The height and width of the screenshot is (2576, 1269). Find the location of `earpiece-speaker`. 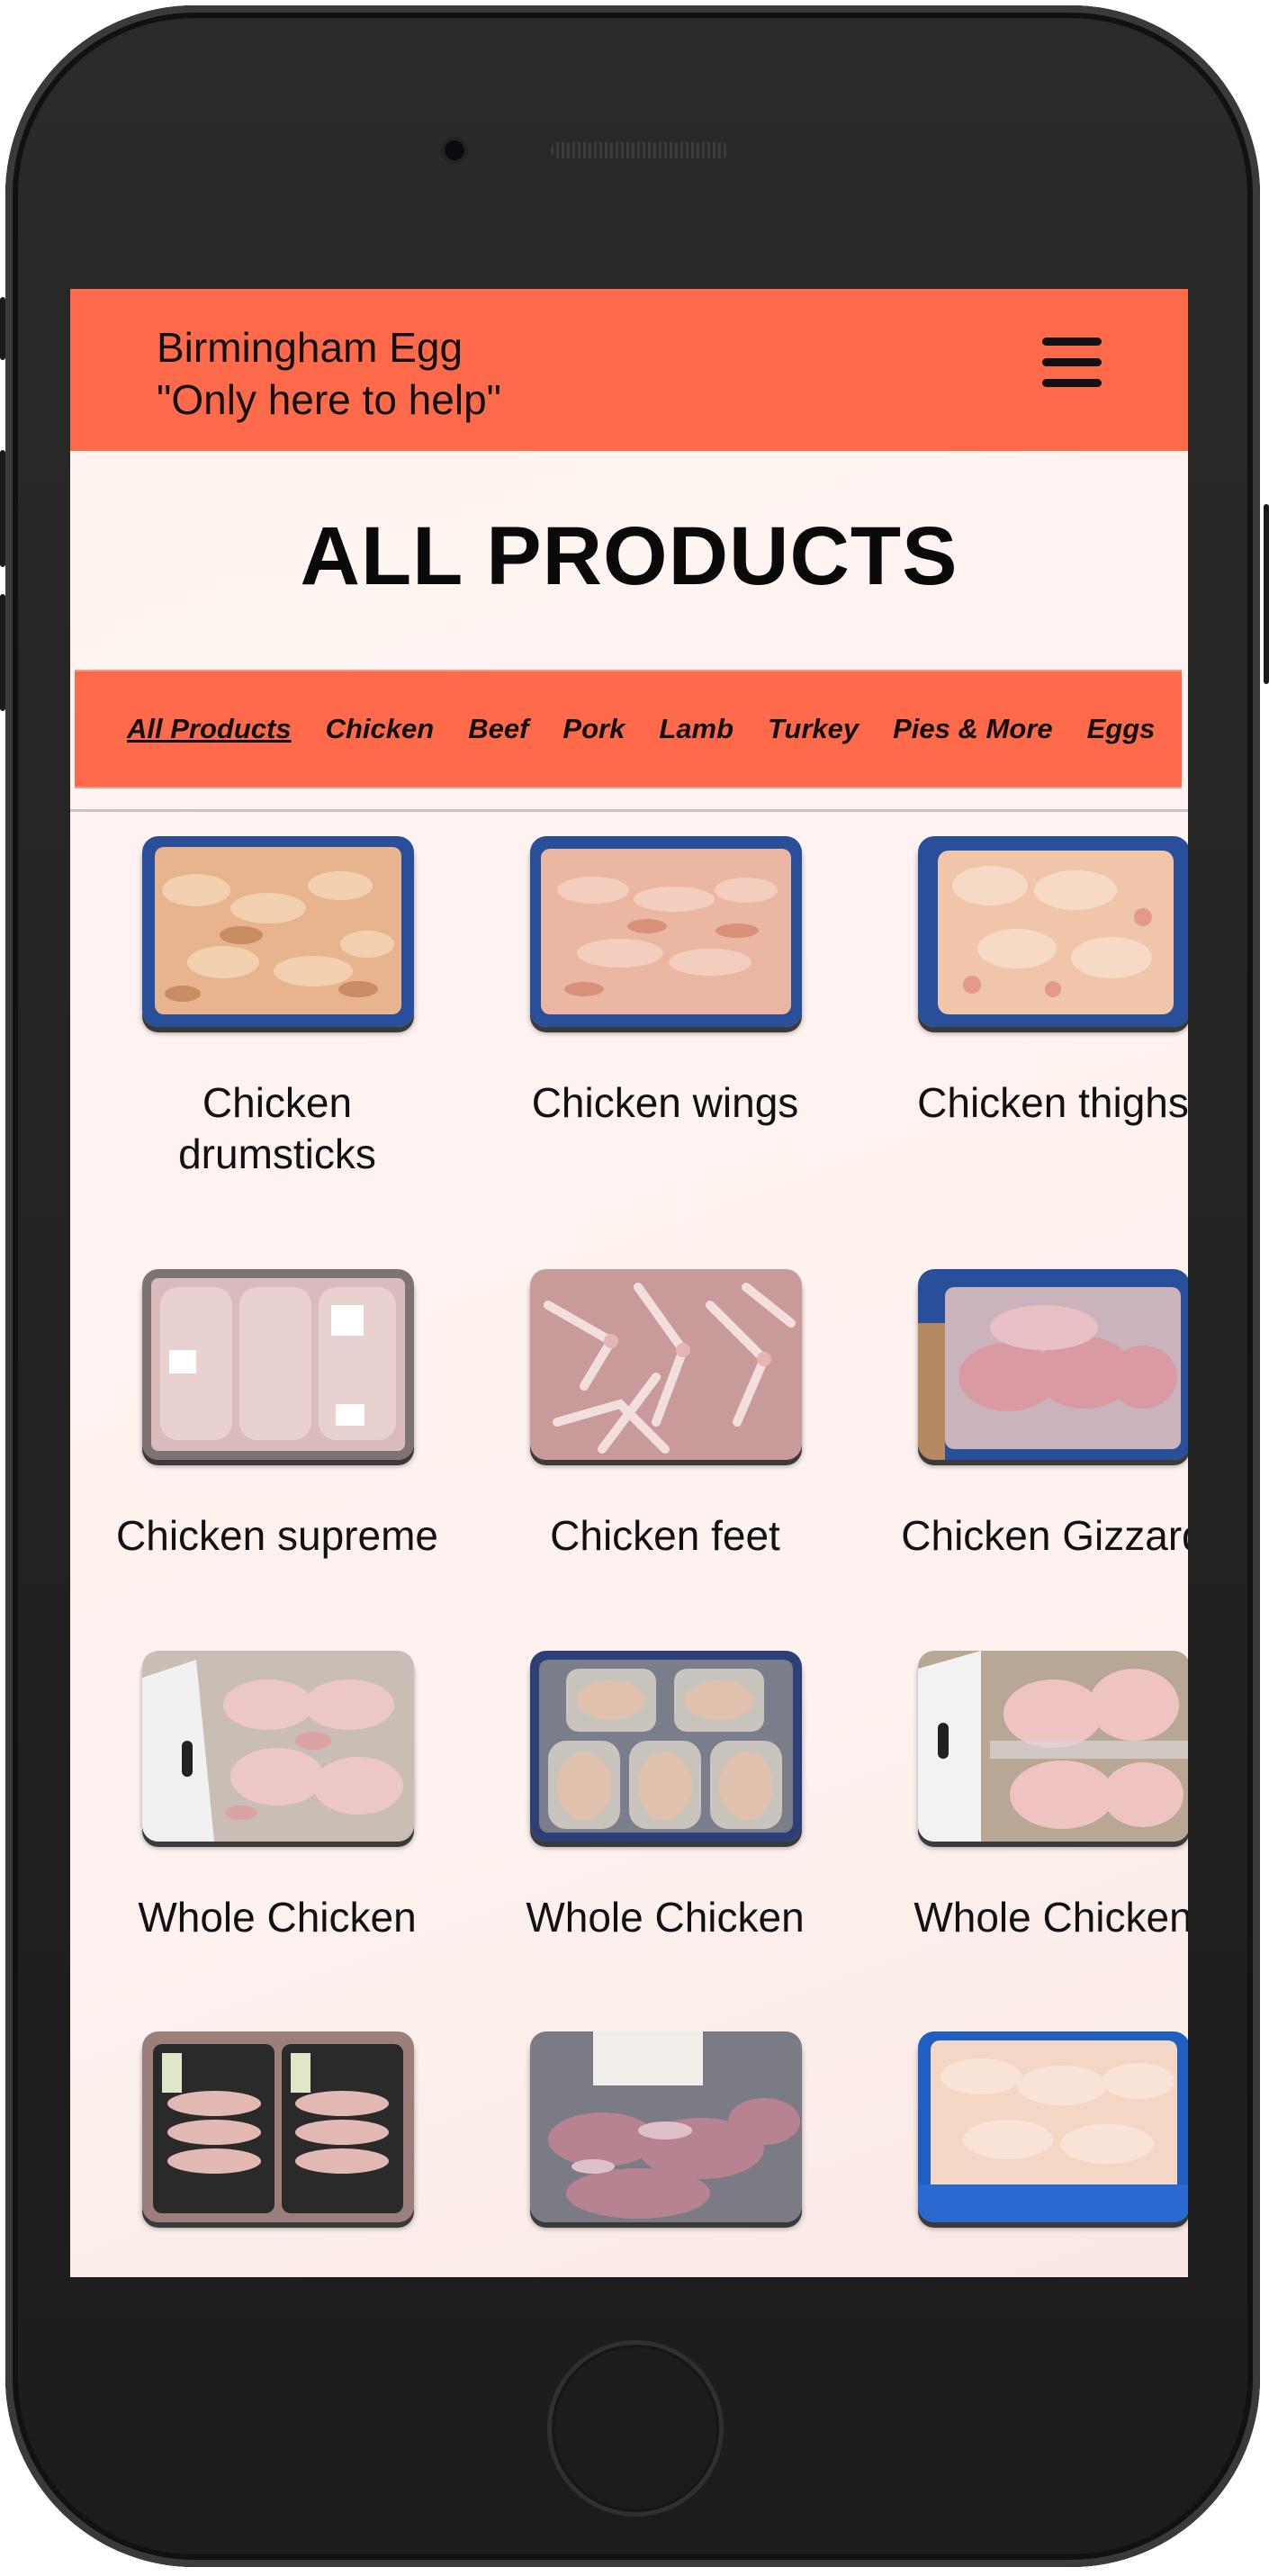

earpiece-speaker is located at coordinates (640, 150).